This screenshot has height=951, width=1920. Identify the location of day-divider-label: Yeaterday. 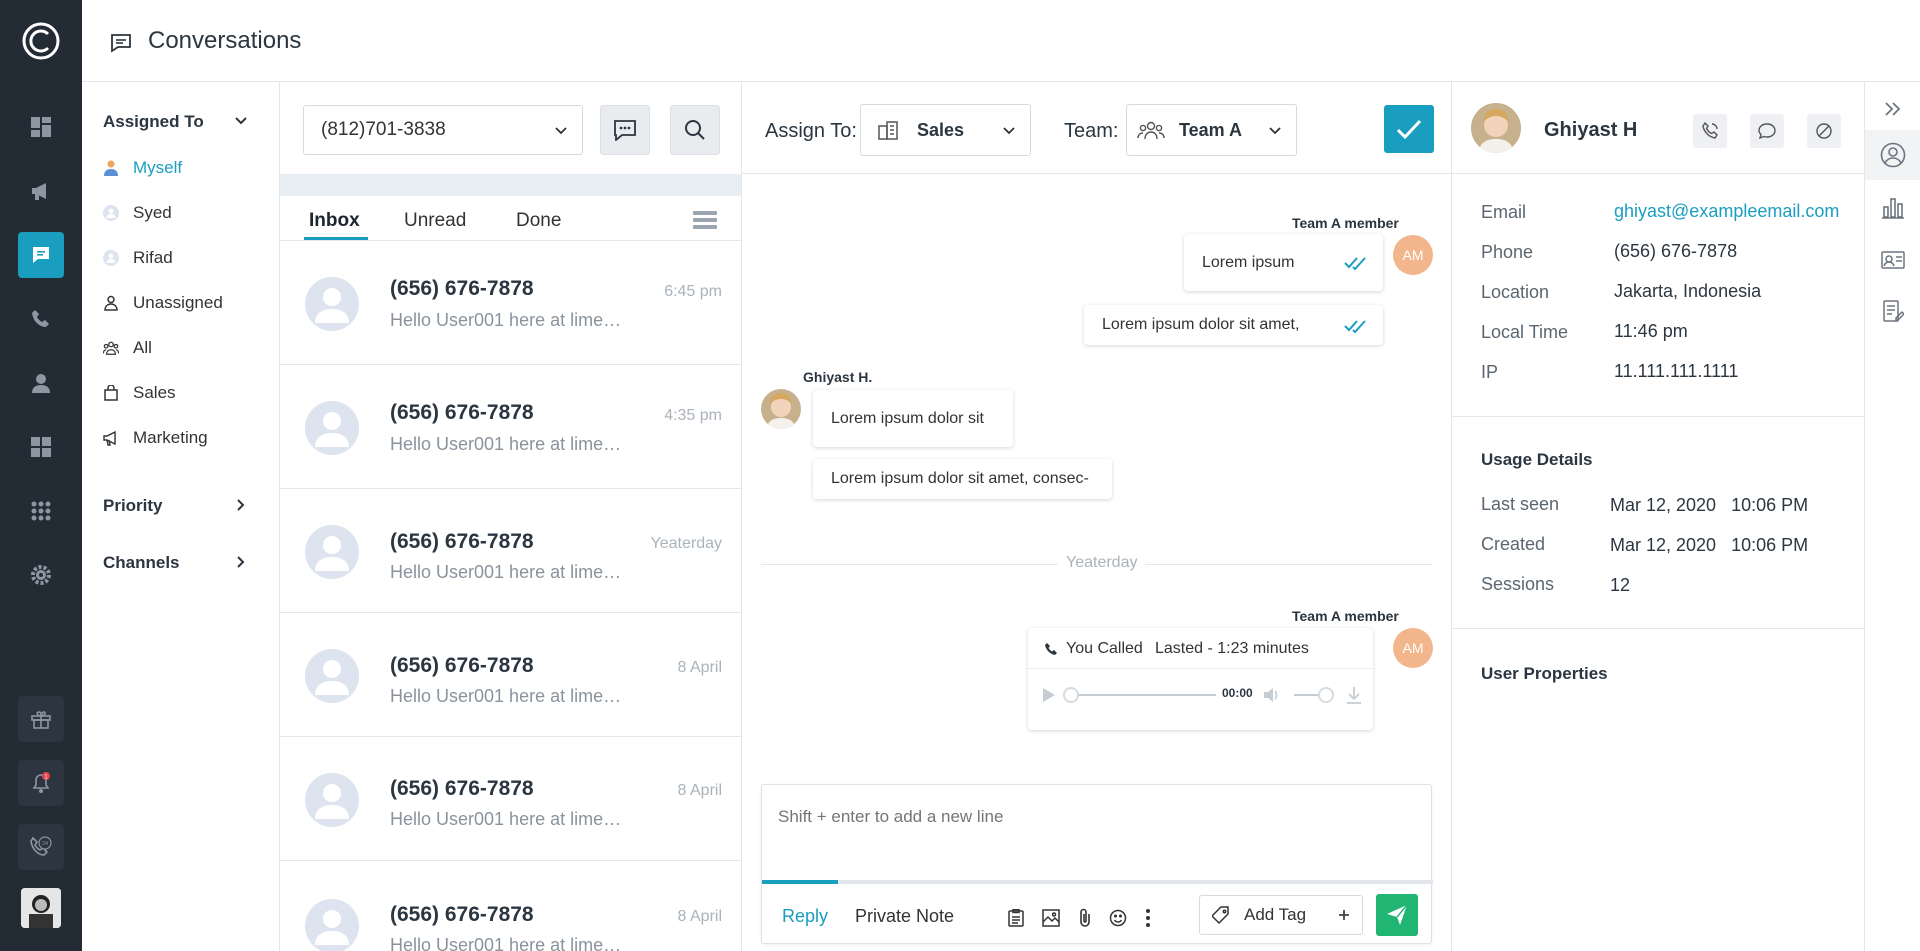
(1102, 563).